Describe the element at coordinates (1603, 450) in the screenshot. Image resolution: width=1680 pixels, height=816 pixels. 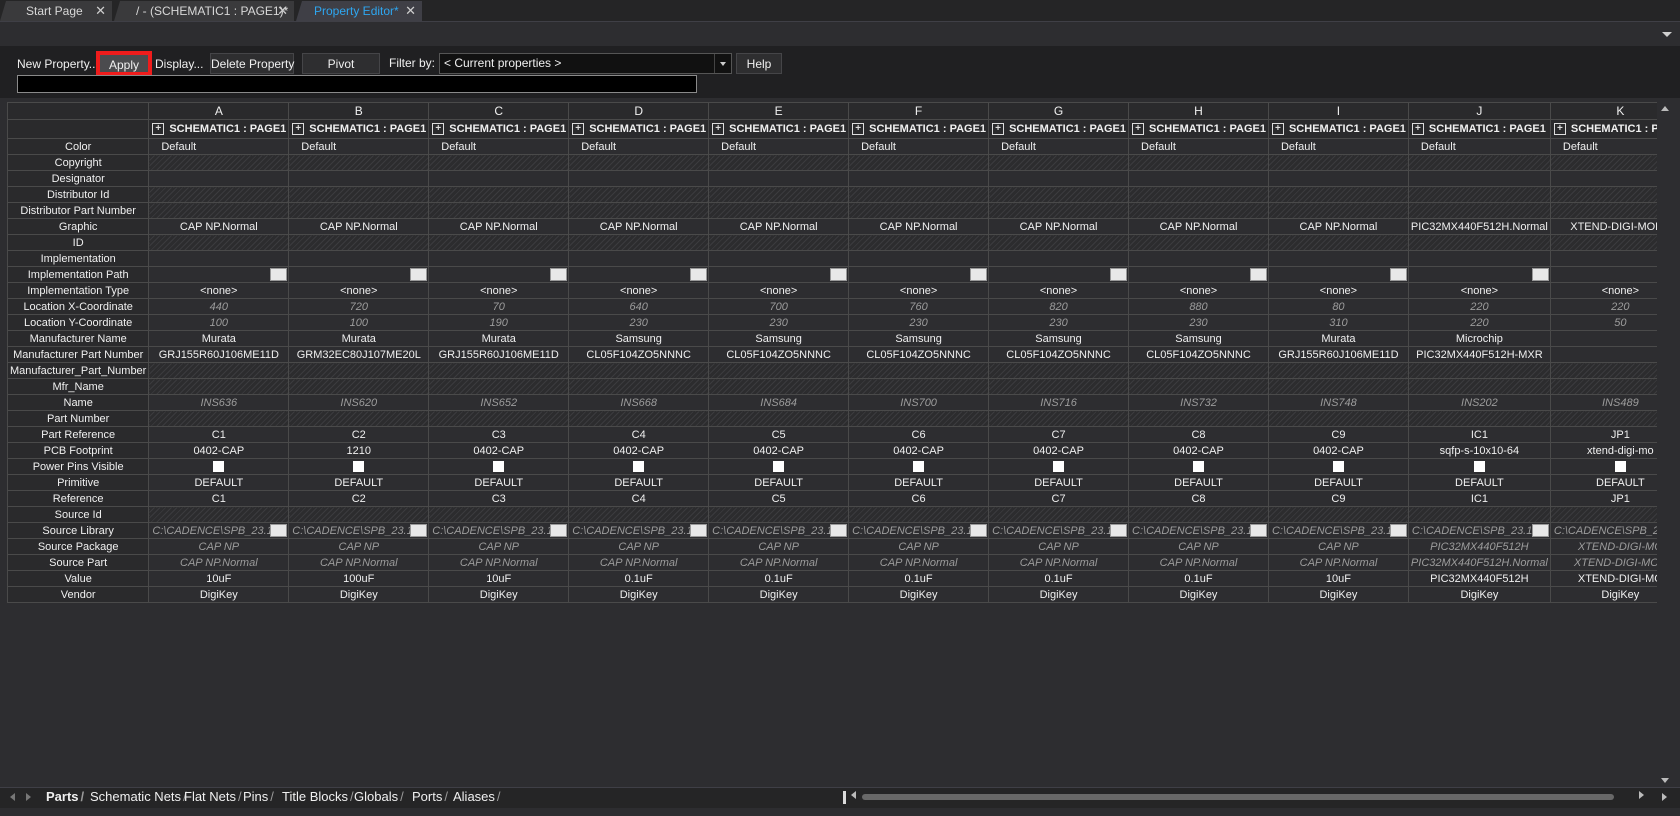
I see `property-cell: xtend-digi-mo` at that location.